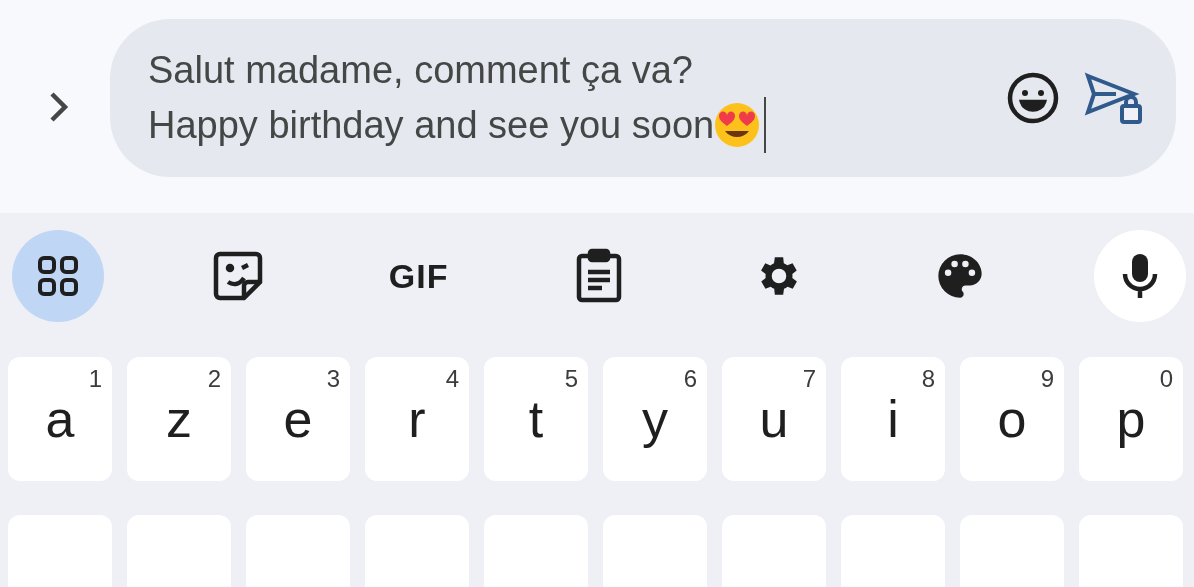  What do you see at coordinates (298, 419) in the screenshot?
I see `key: e 3` at bounding box center [298, 419].